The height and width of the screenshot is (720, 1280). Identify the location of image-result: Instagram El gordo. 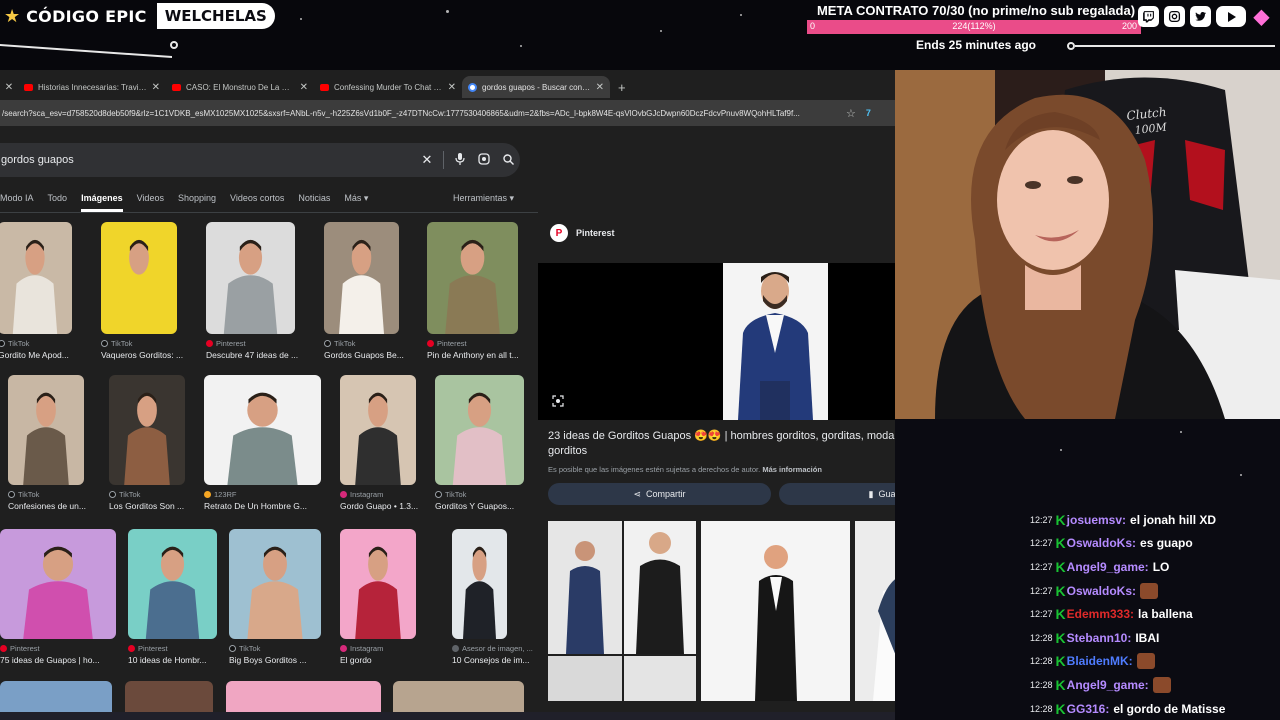
(383, 604).